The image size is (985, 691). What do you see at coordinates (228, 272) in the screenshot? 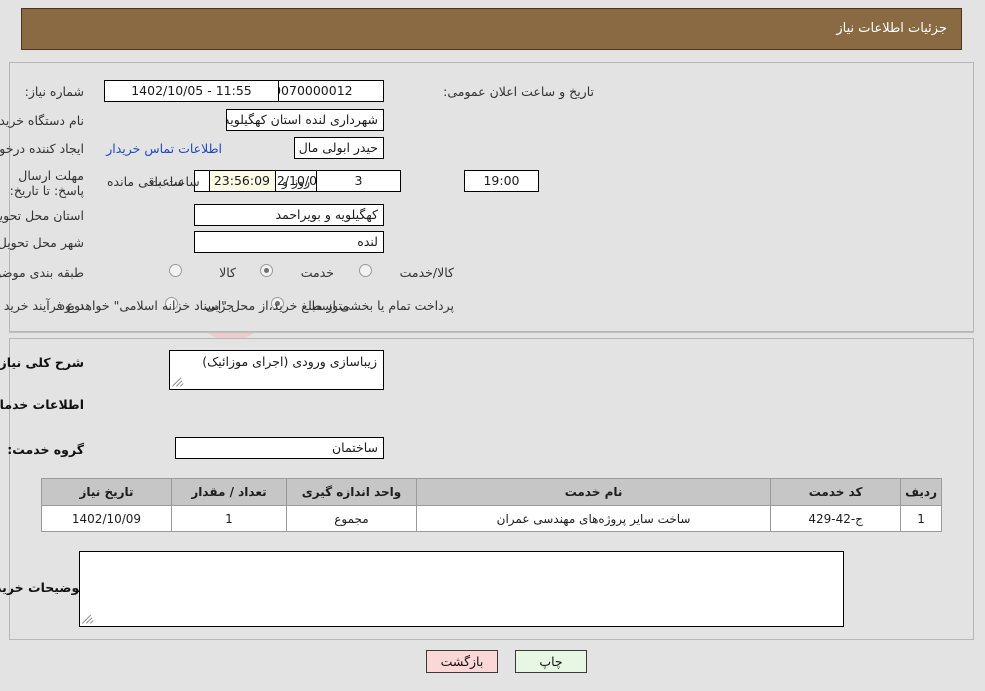
I see `radio-category-kala-label: کالا` at bounding box center [228, 272].